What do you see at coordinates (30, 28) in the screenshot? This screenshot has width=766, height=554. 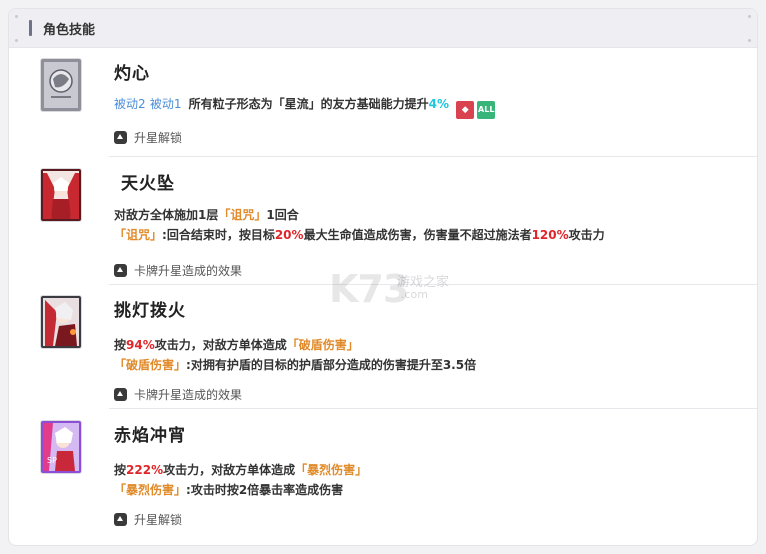 I see `header-accent-bar` at bounding box center [30, 28].